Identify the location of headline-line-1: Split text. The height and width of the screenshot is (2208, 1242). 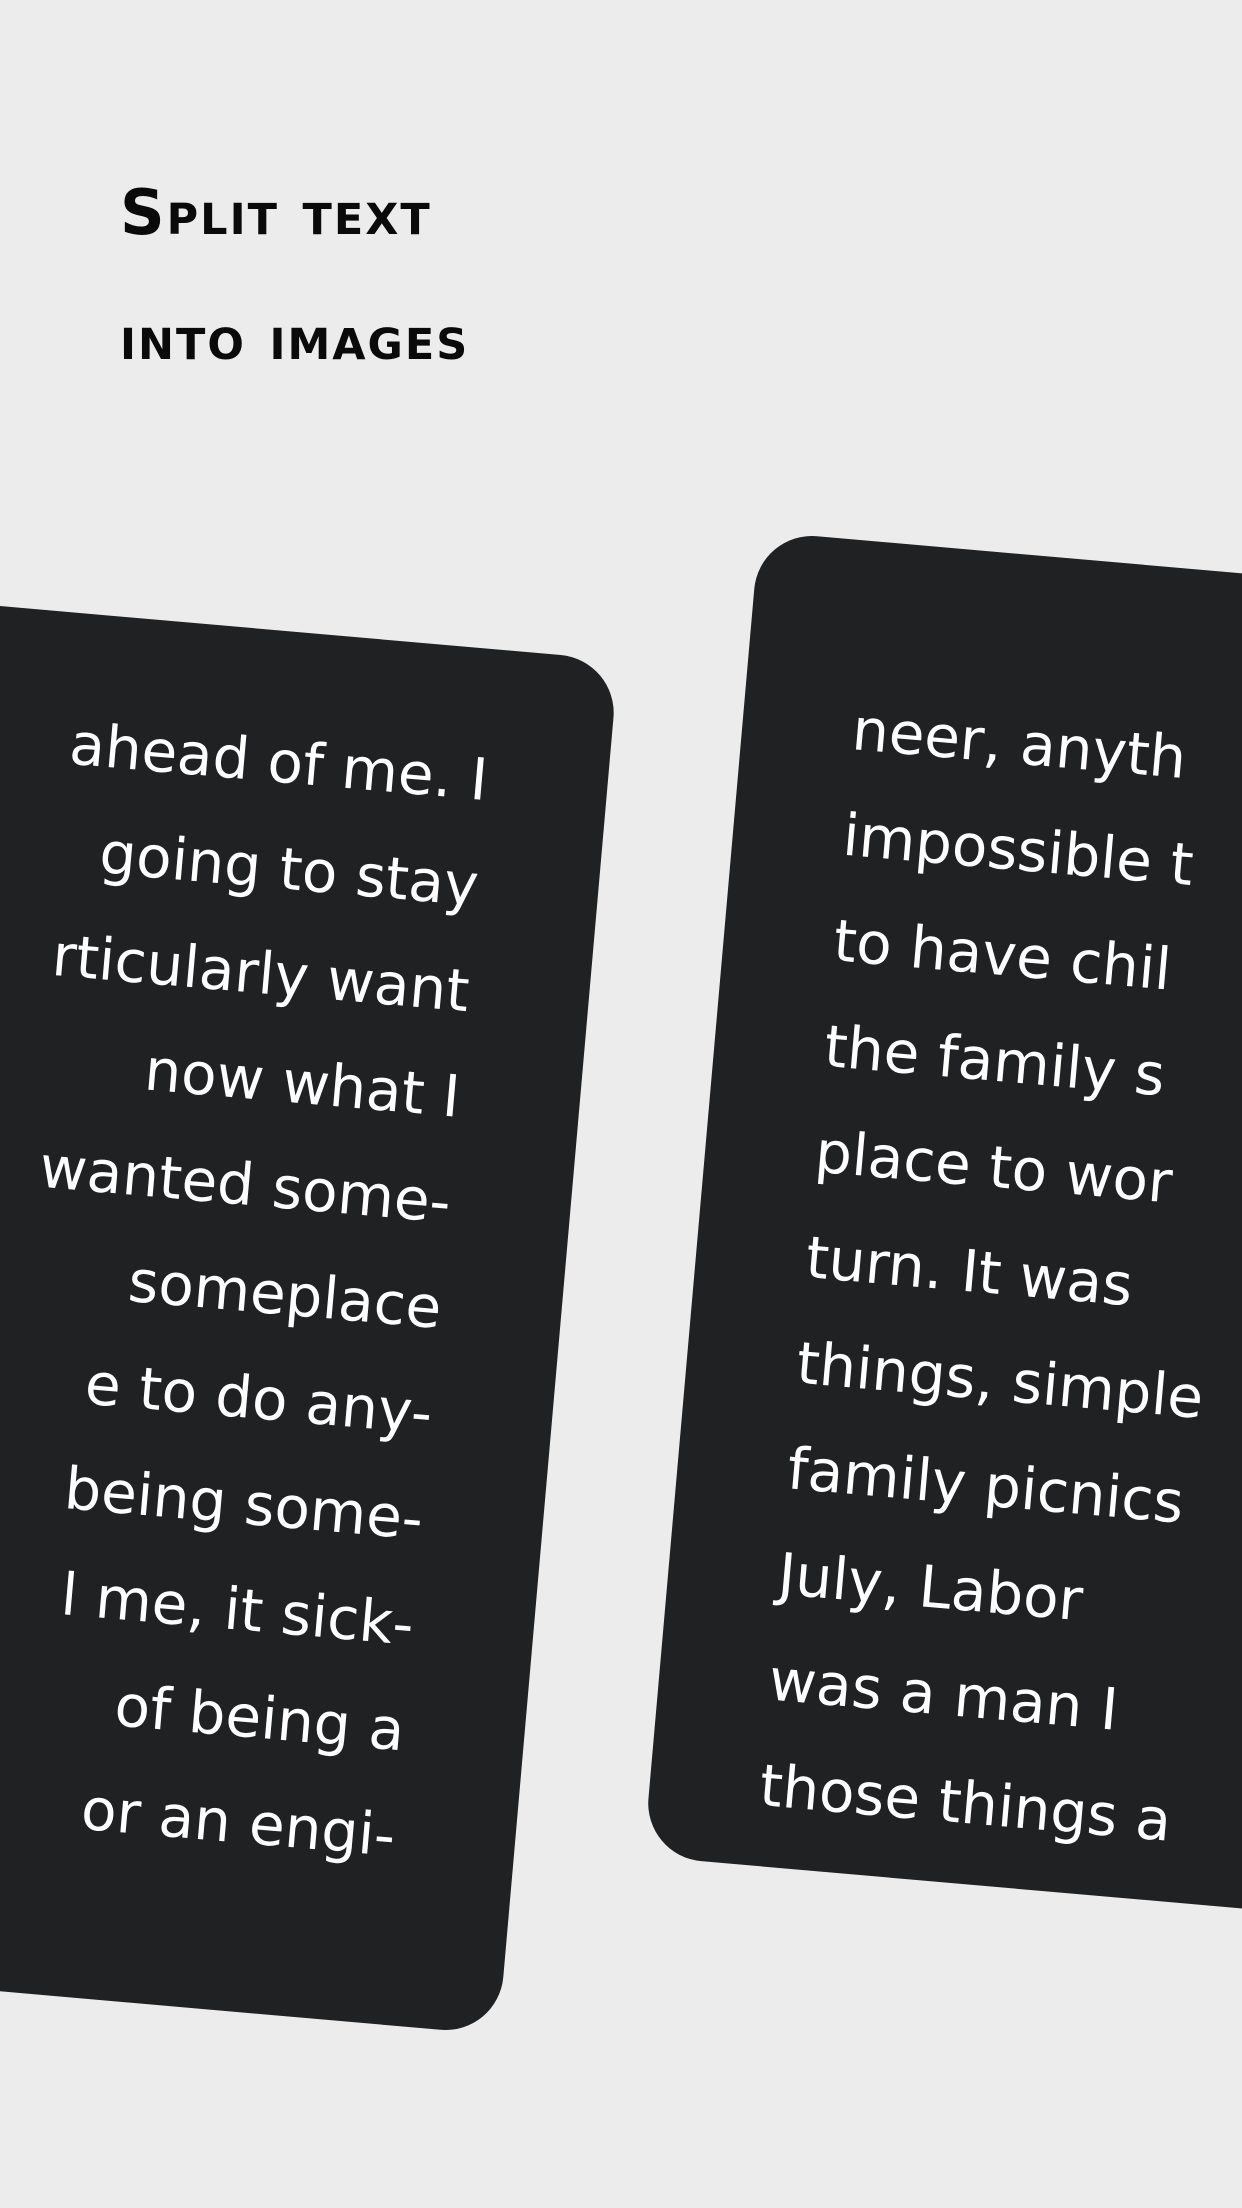
(276, 212).